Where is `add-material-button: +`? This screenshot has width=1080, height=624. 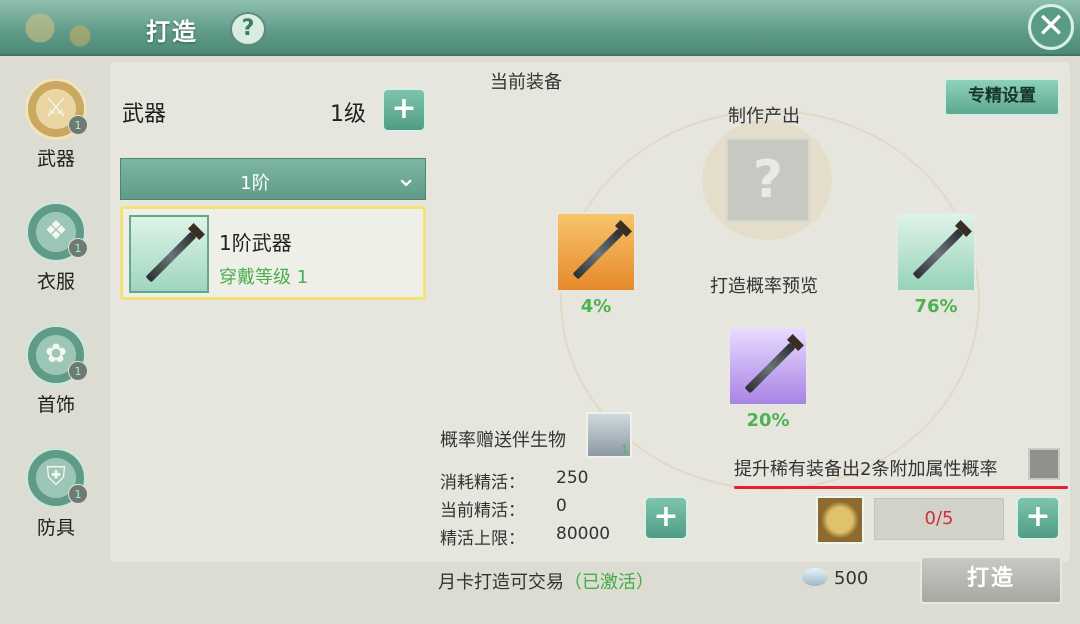
add-material-button: + is located at coordinates (1038, 518).